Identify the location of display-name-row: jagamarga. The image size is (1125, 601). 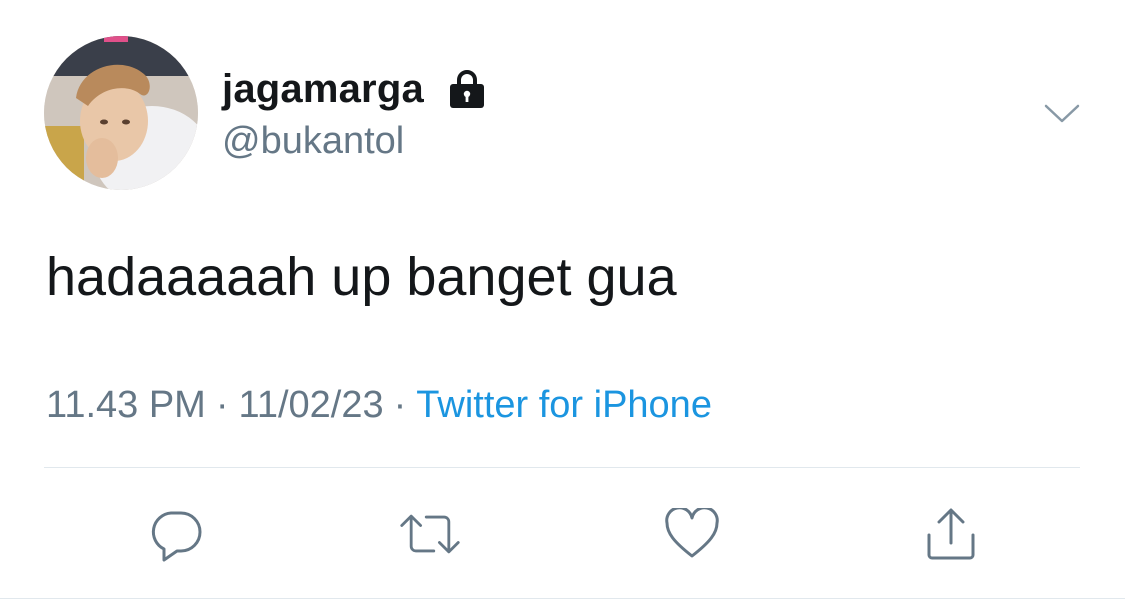
(355, 89).